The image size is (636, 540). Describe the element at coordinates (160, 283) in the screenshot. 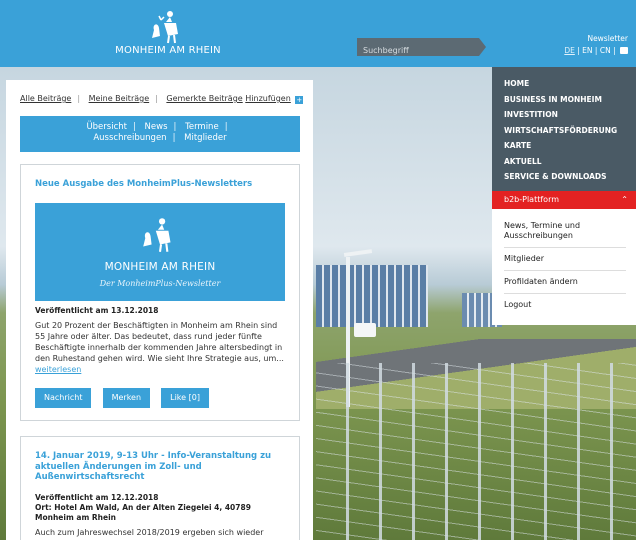

I see `image-subtitle: Der MonheimPlus-Newsletter` at that location.